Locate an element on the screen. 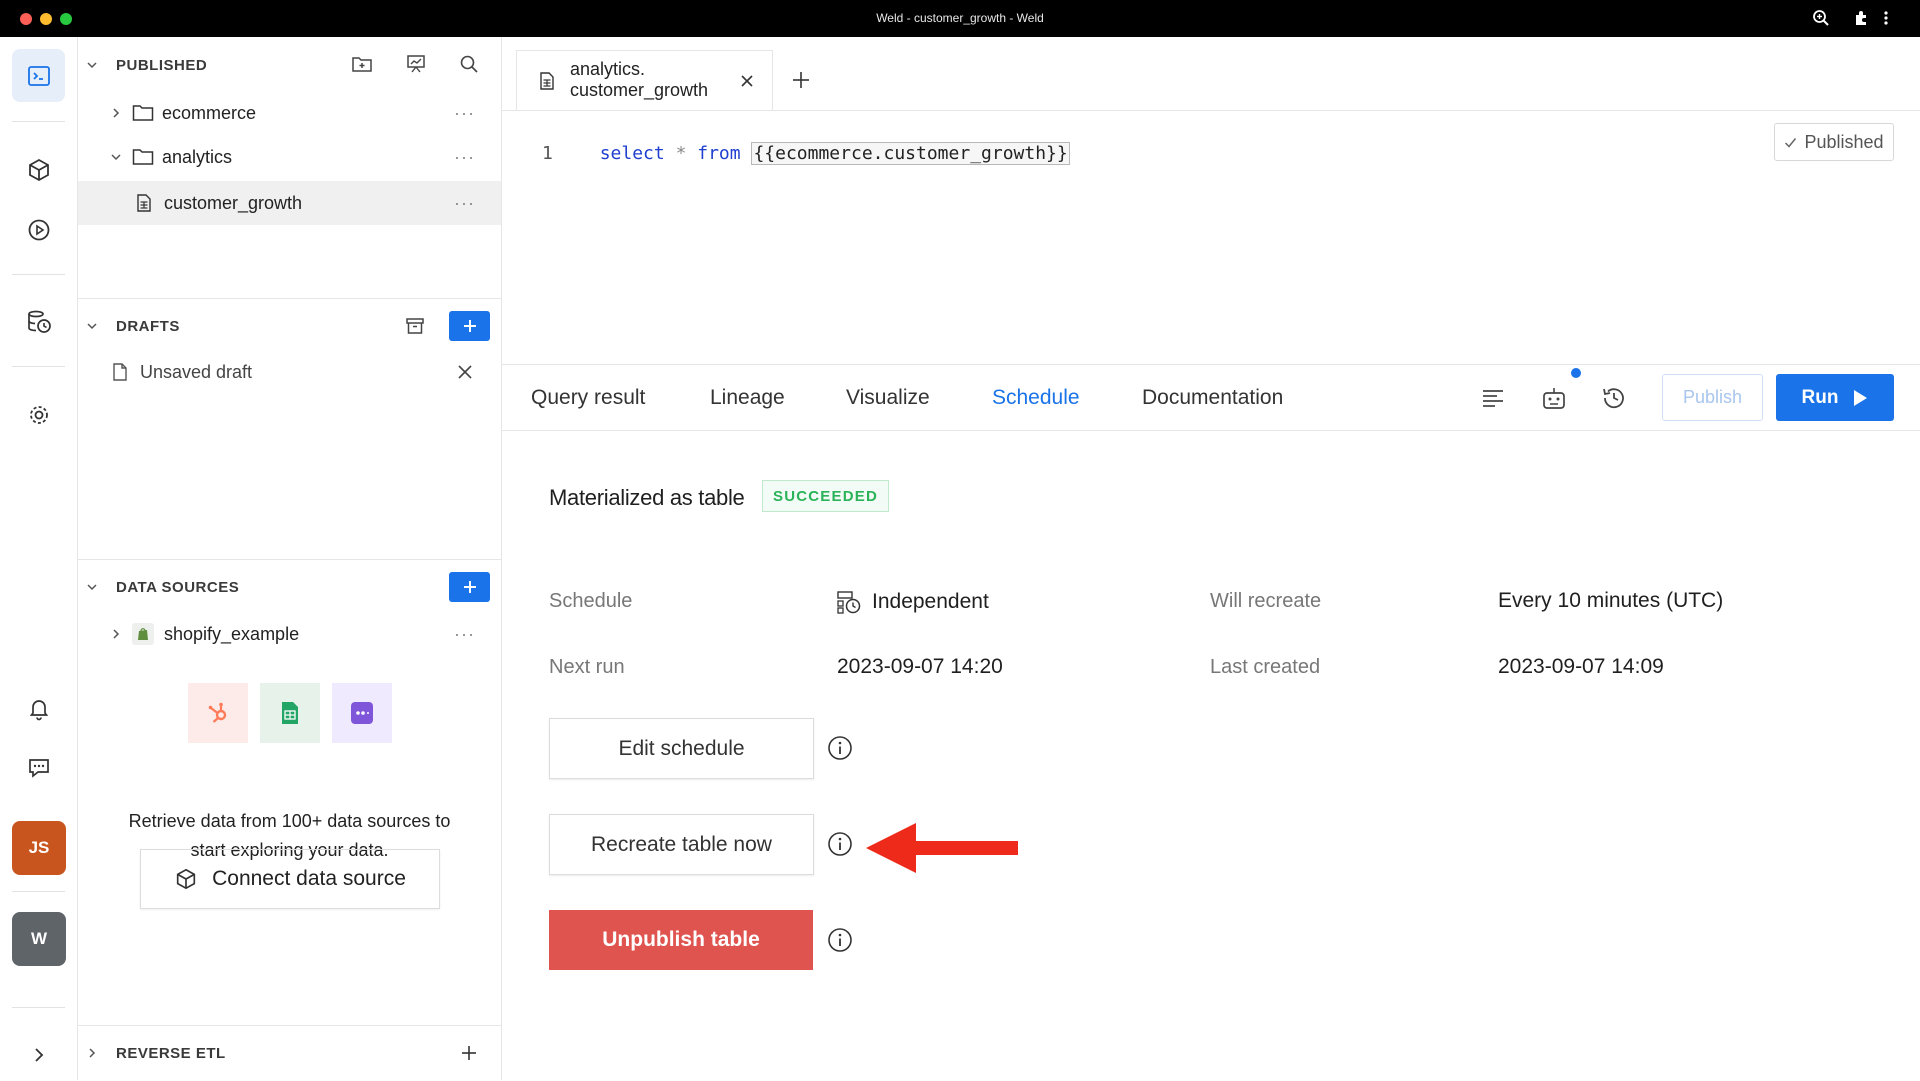  run-button: Run is located at coordinates (1835, 397).